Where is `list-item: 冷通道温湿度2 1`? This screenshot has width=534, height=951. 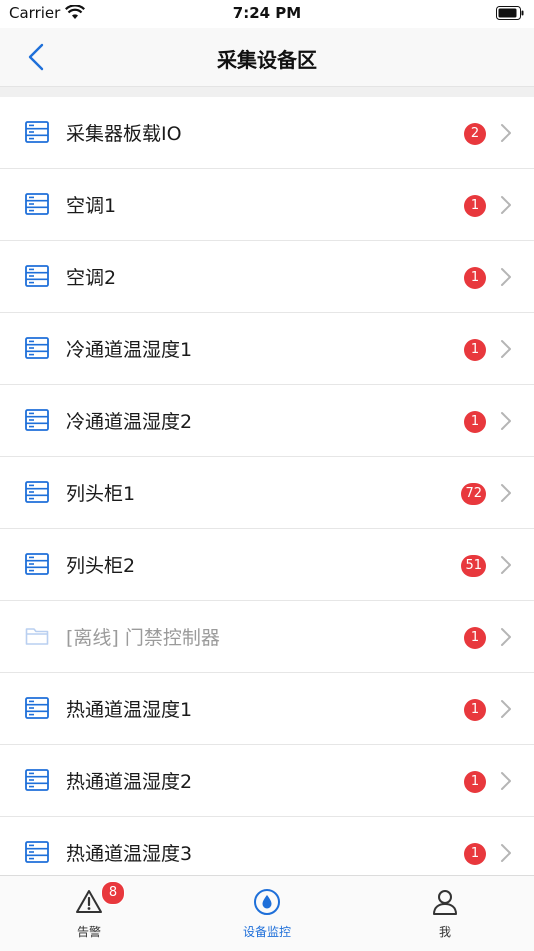
list-item: 冷通道温湿度2 1 is located at coordinates (267, 421).